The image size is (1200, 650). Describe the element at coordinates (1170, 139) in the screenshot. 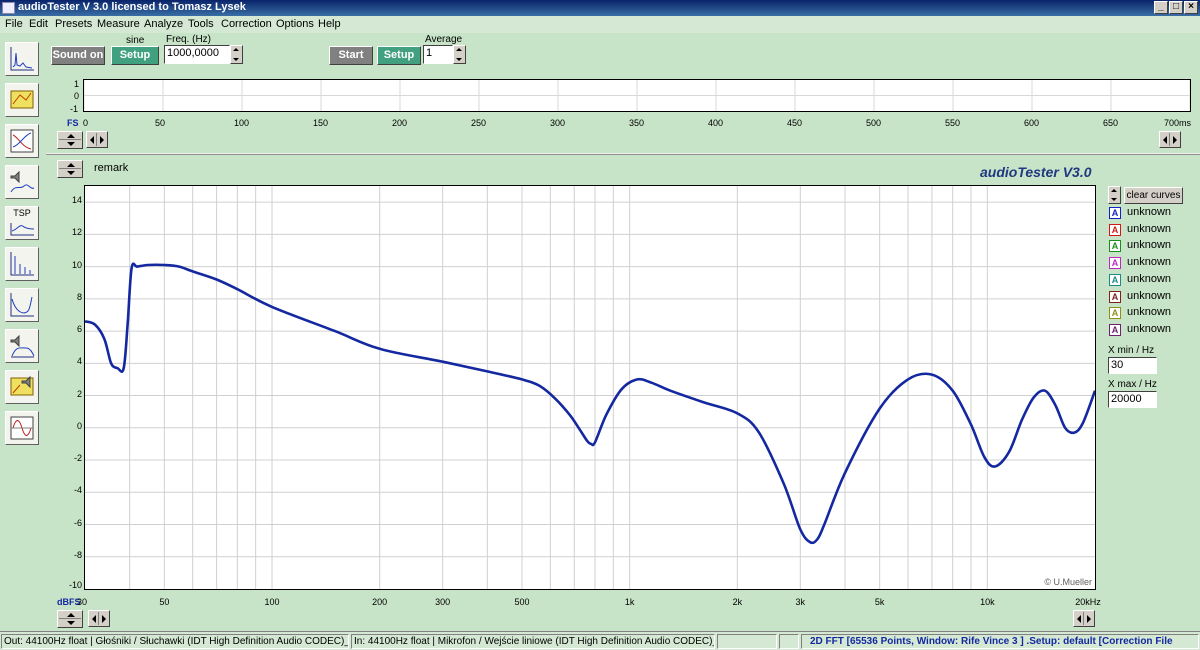

I see `time-scroll-right-spinner` at that location.